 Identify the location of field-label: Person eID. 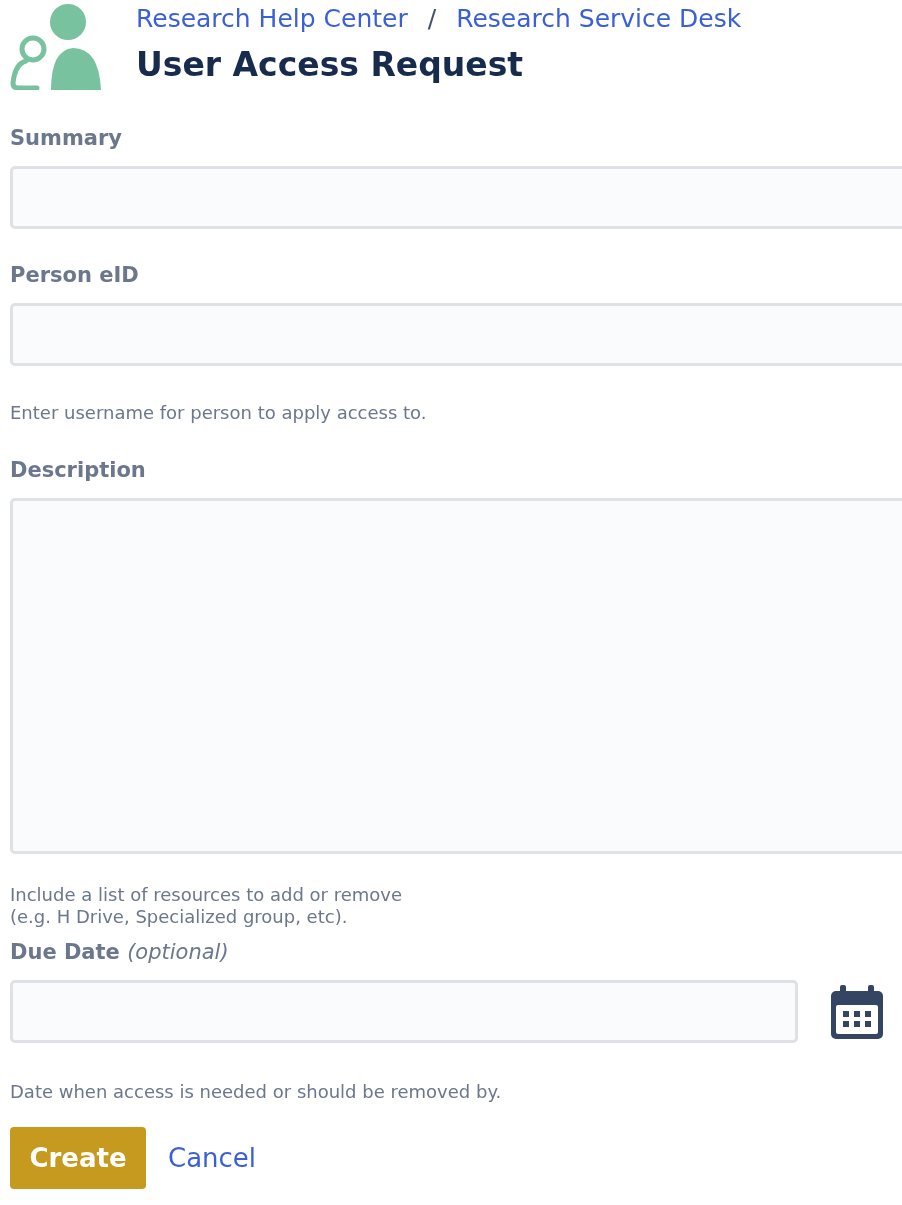
(75, 275).